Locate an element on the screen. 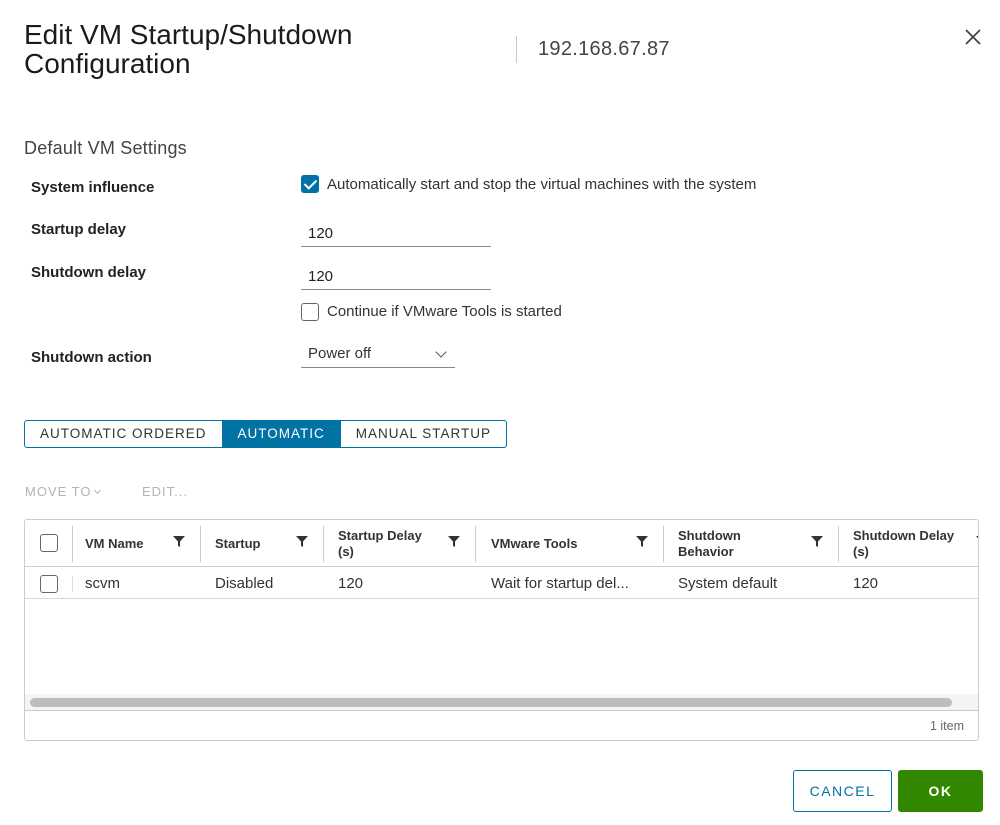  column-header-vmware-tools: VMware Tools is located at coordinates (561, 543).